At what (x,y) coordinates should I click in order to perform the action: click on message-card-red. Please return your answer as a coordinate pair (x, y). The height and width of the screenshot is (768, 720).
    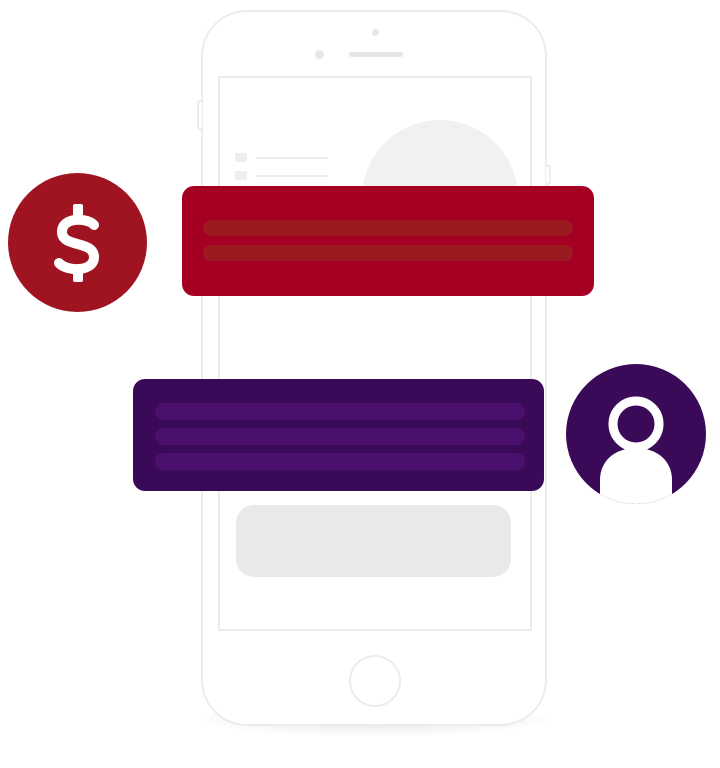
    Looking at the image, I should click on (388, 241).